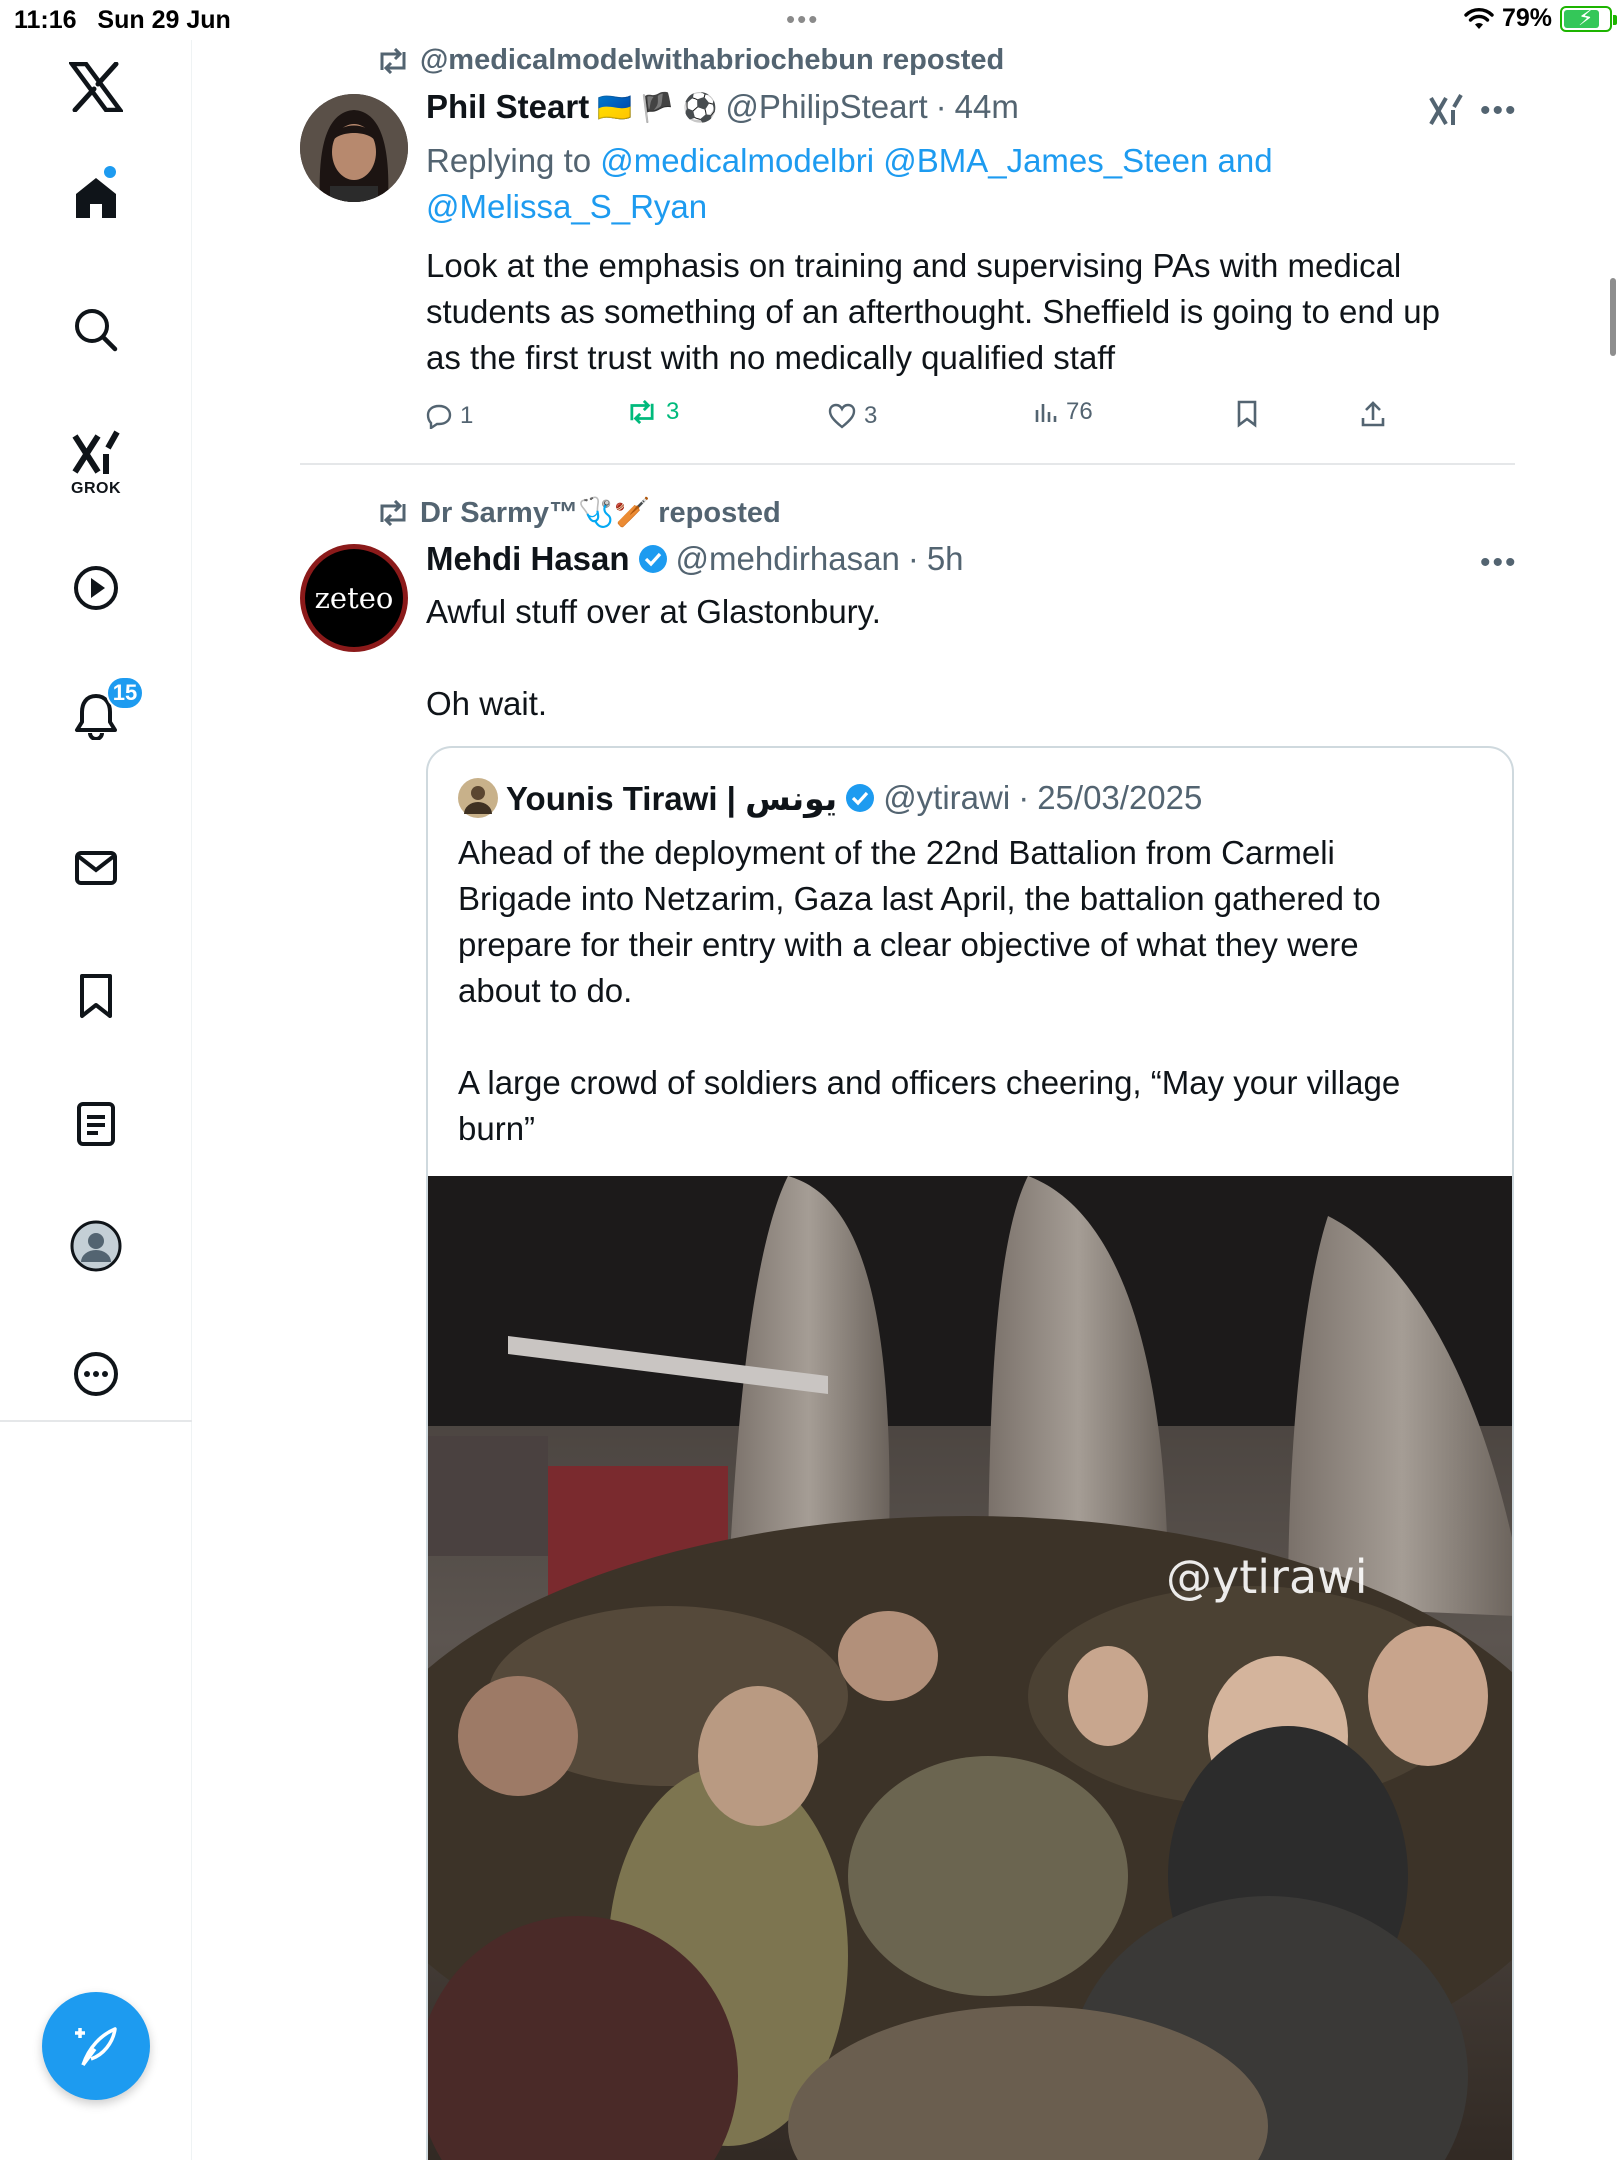 Image resolution: width=1620 pixels, height=2160 pixels. I want to click on sidebar: GROK 15, so click(96, 1100).